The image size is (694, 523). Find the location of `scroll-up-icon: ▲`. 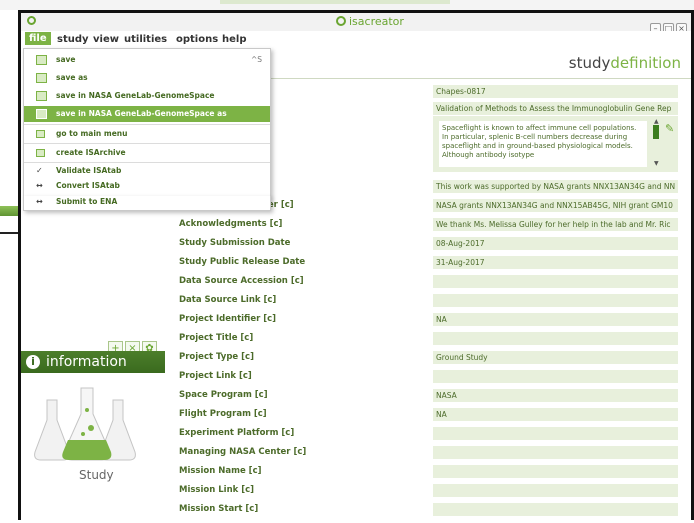

scroll-up-icon: ▲ is located at coordinates (656, 121).